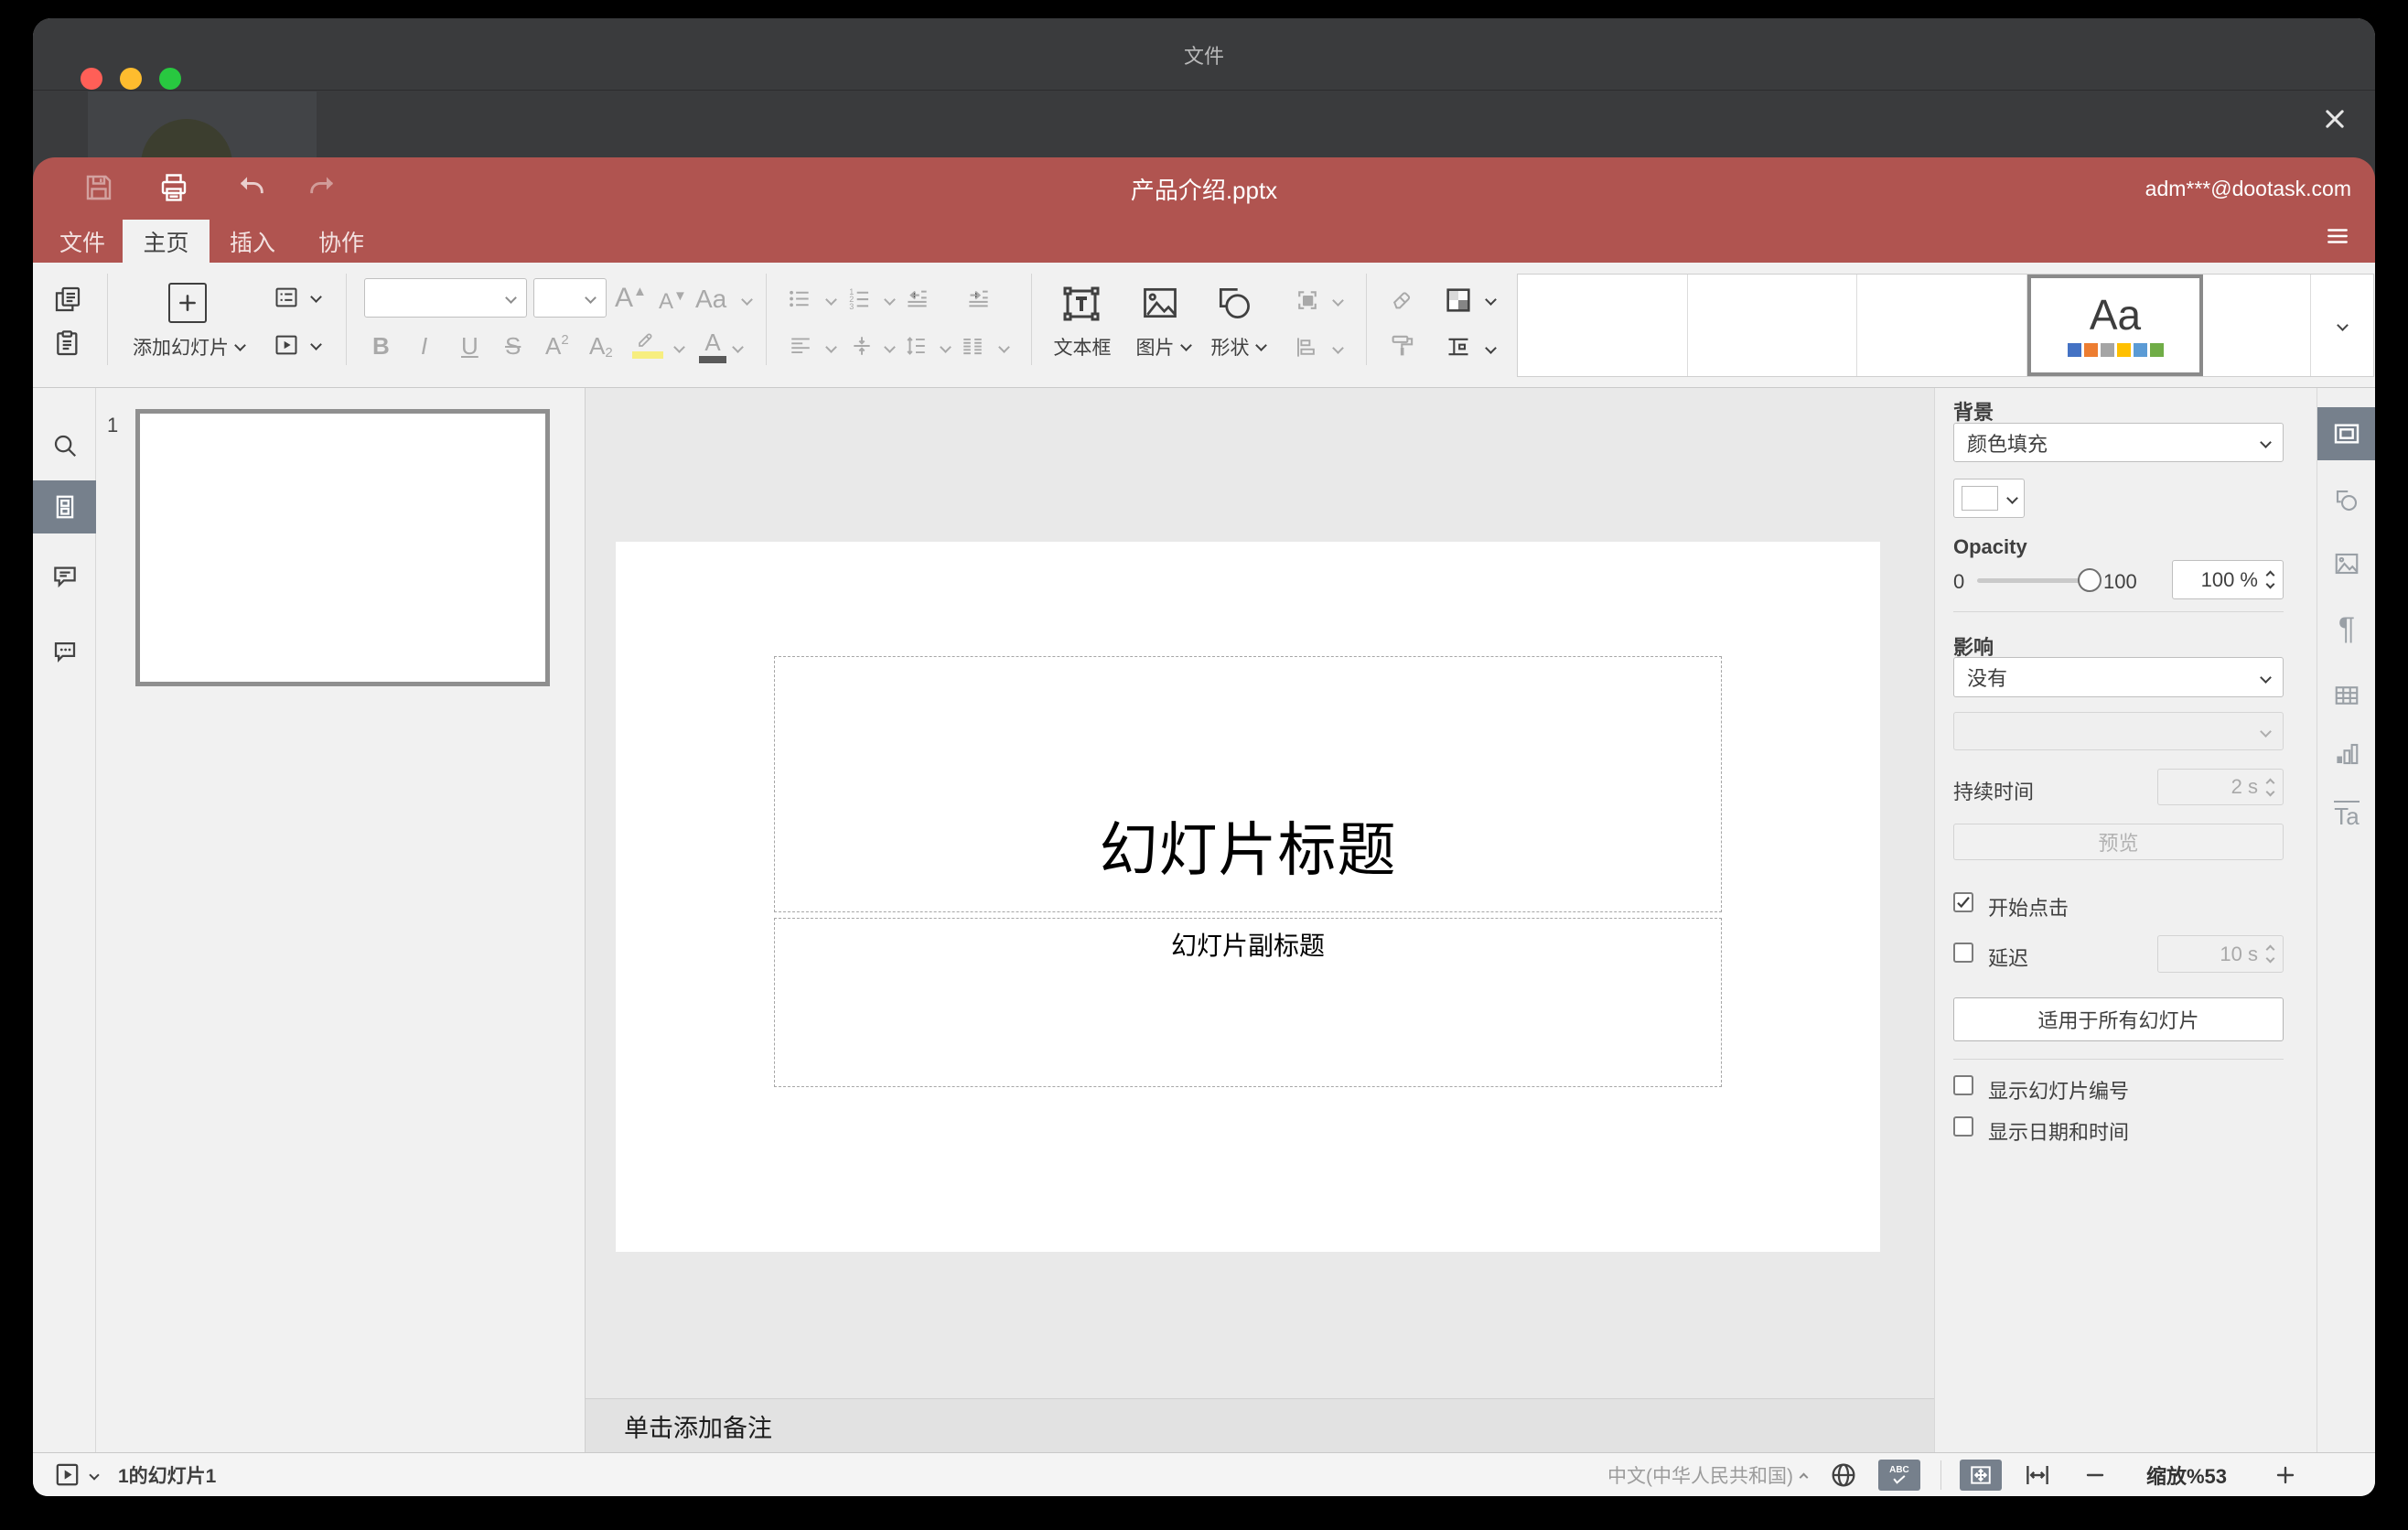  Describe the element at coordinates (2220, 954) in the screenshot. I see `delay-spinner: 10 s` at that location.